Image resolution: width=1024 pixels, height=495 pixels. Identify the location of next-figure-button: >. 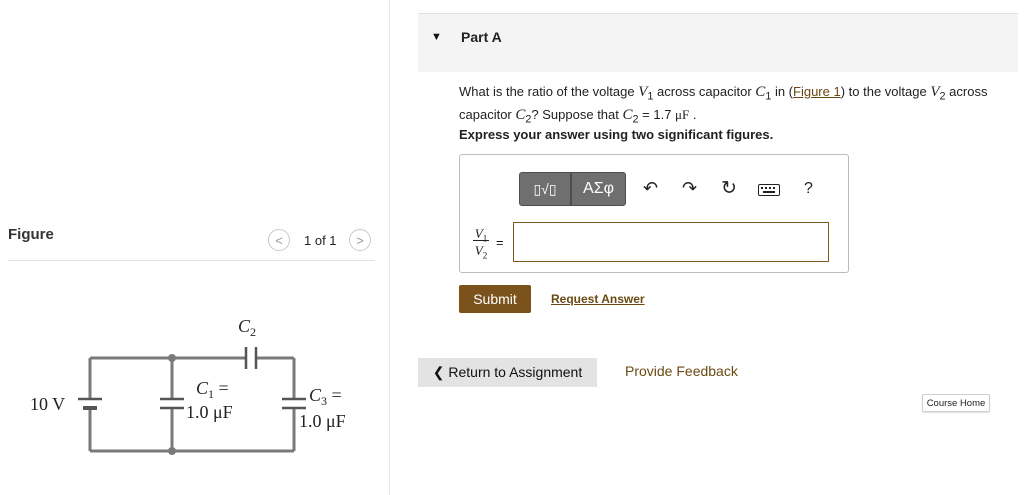
(360, 240).